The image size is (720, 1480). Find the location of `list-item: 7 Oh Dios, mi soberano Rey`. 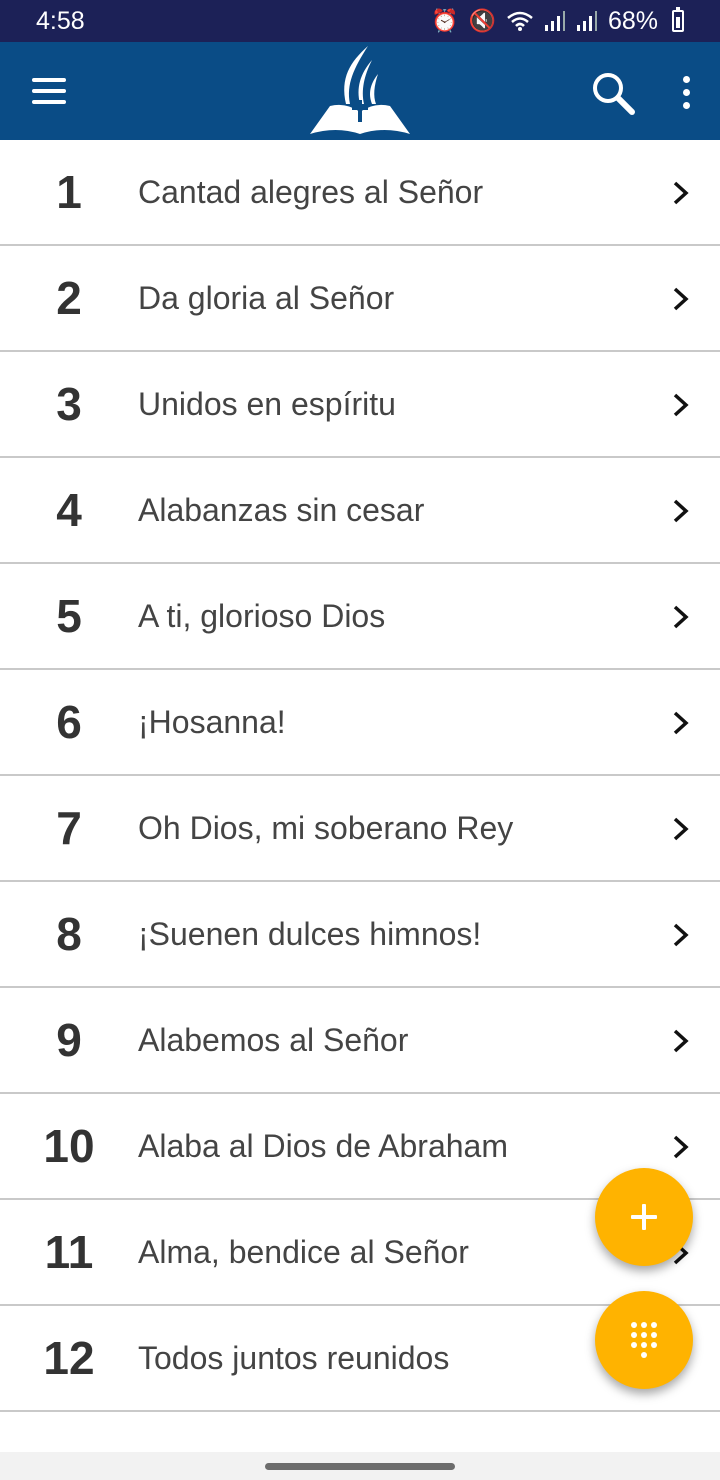

list-item: 7 Oh Dios, mi soberano Rey is located at coordinates (360, 829).